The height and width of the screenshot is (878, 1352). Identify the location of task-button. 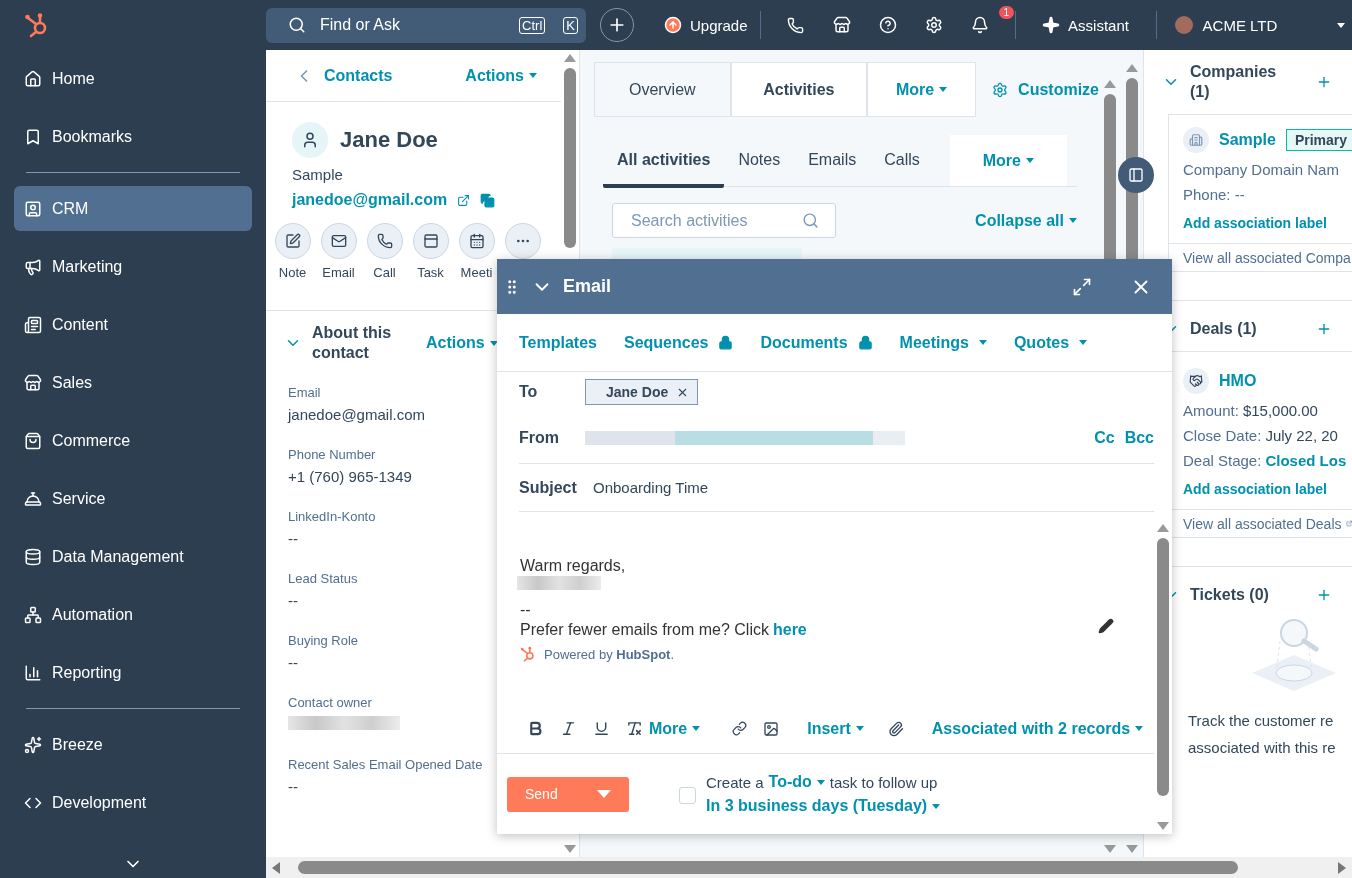
(430, 241).